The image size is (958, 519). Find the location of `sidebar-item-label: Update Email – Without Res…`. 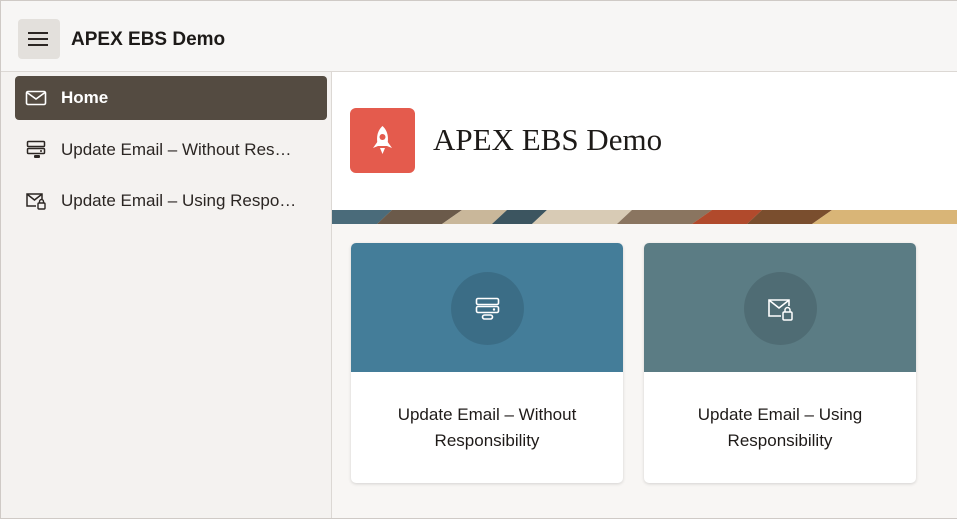

sidebar-item-label: Update Email – Without Res… is located at coordinates (176, 149).